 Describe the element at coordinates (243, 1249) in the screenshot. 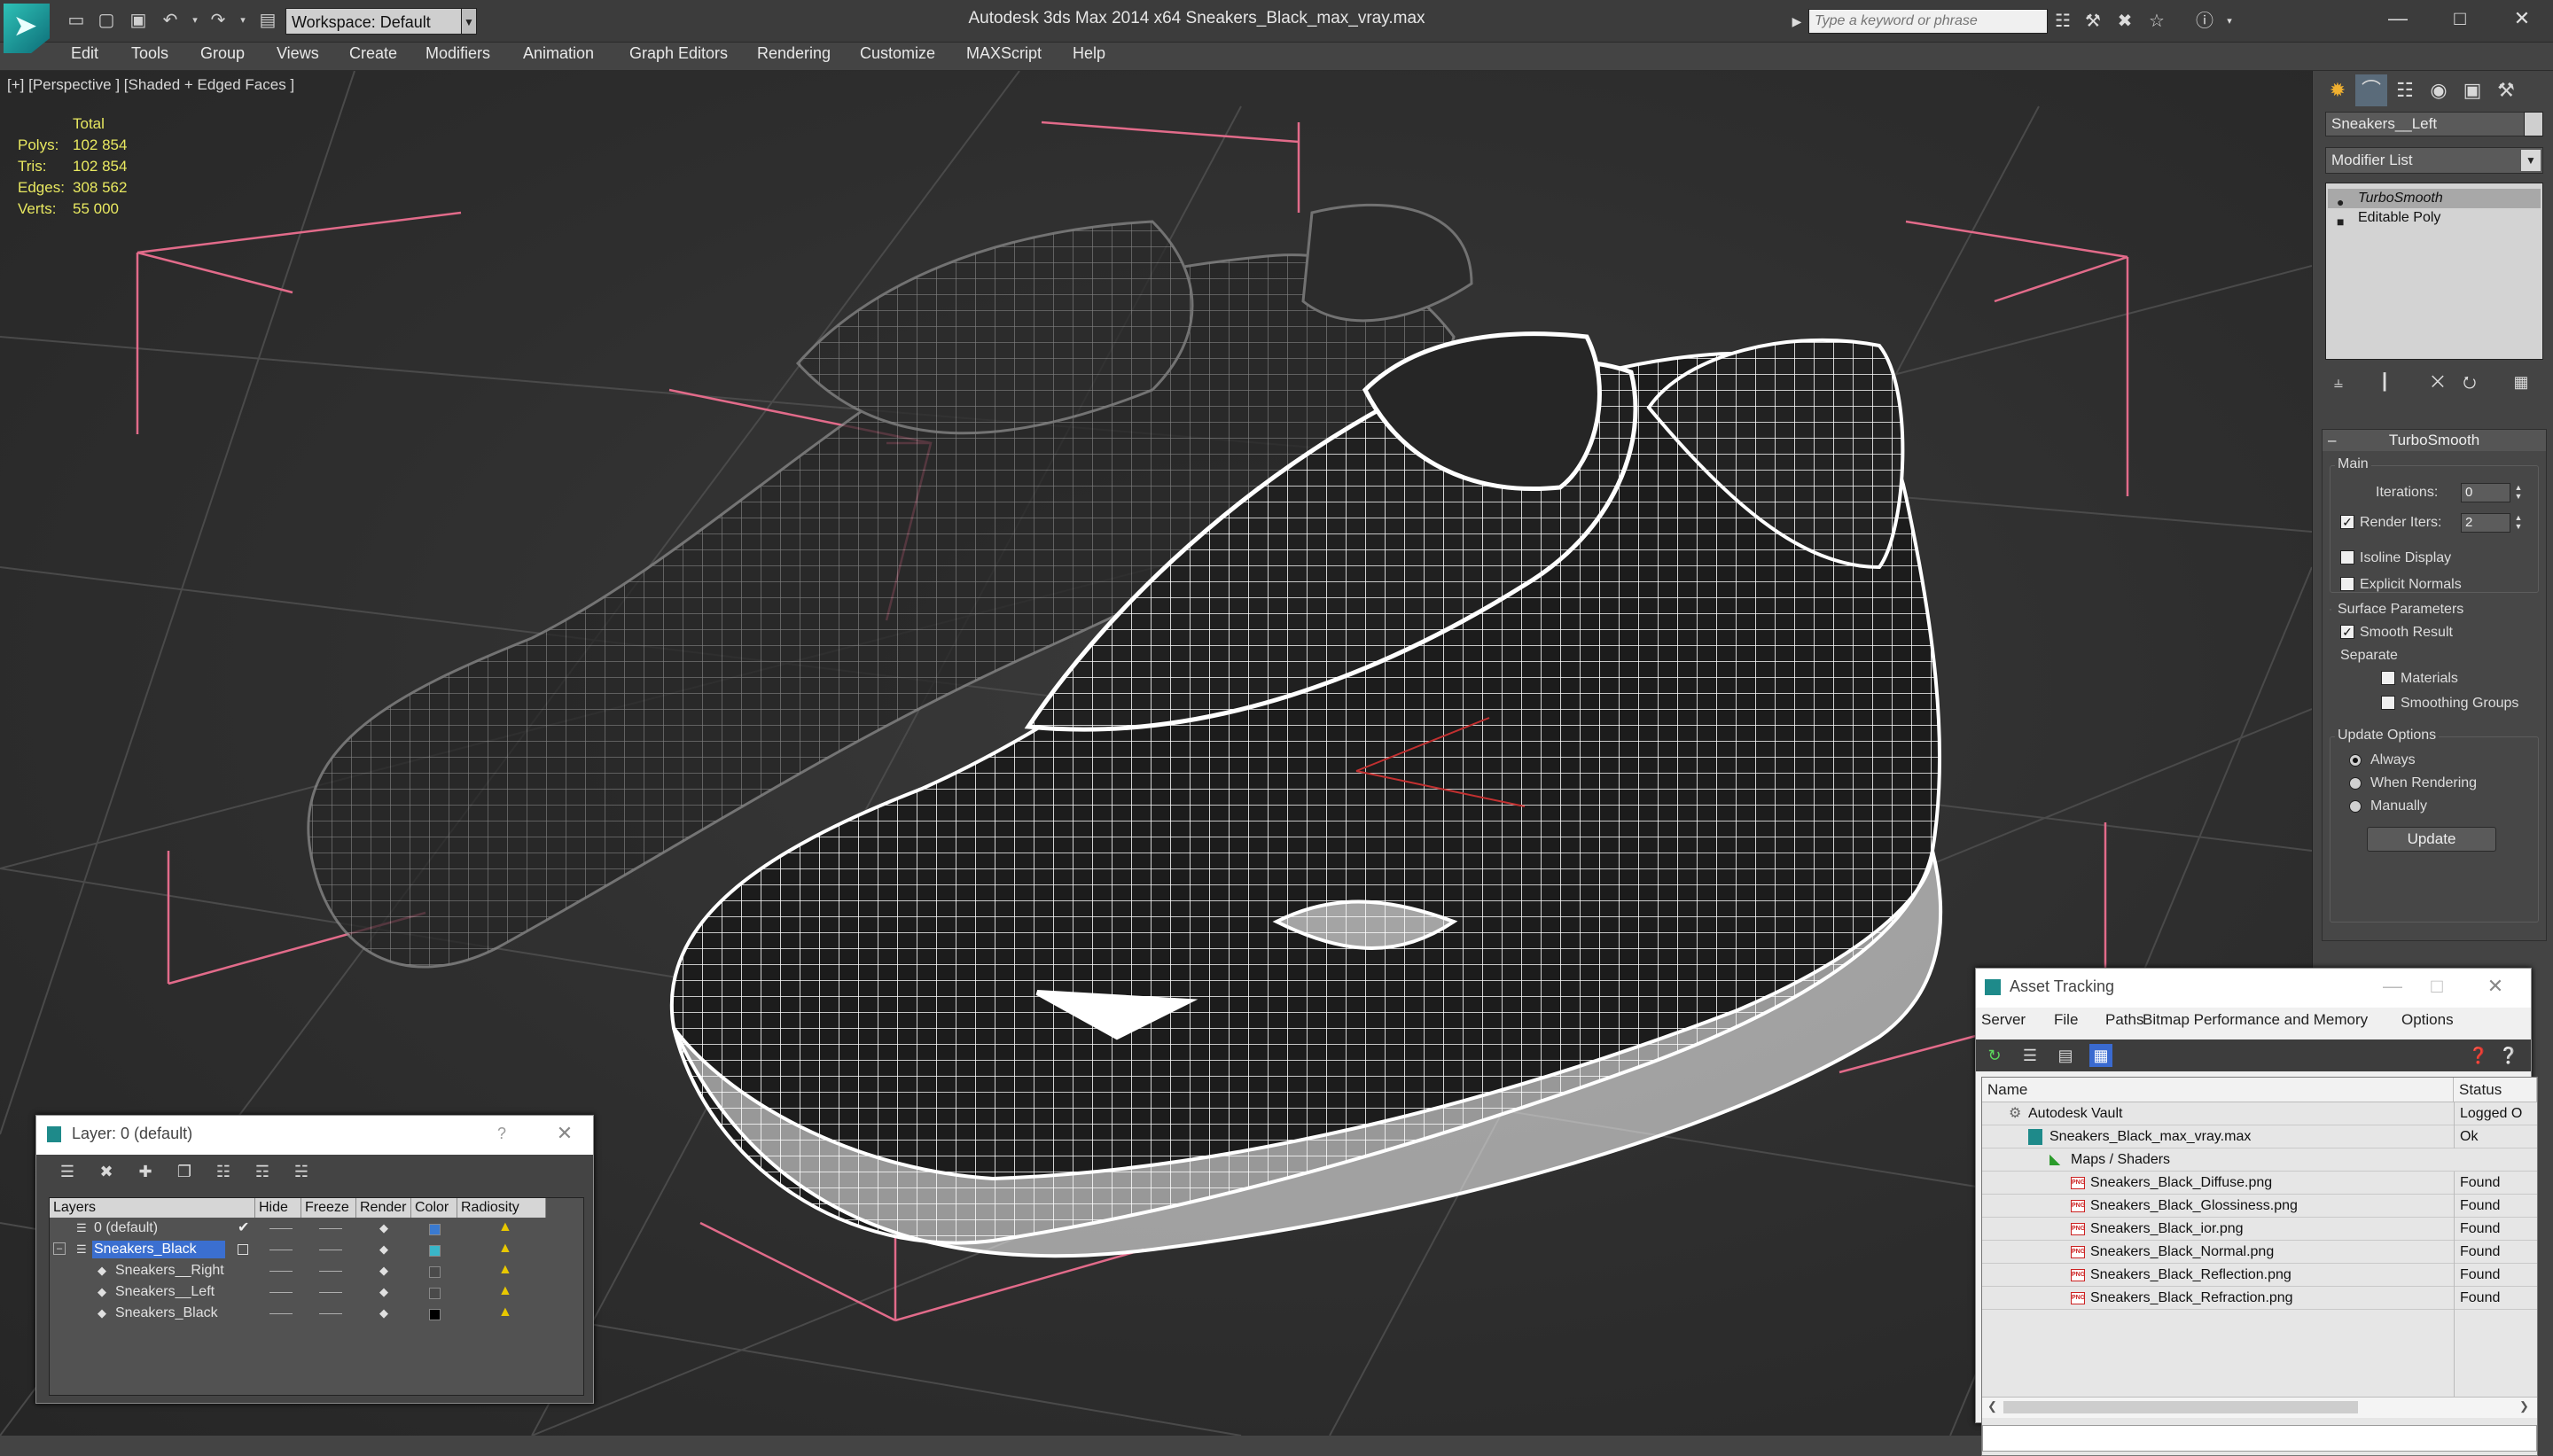

I see `current-layer-box-icon` at that location.